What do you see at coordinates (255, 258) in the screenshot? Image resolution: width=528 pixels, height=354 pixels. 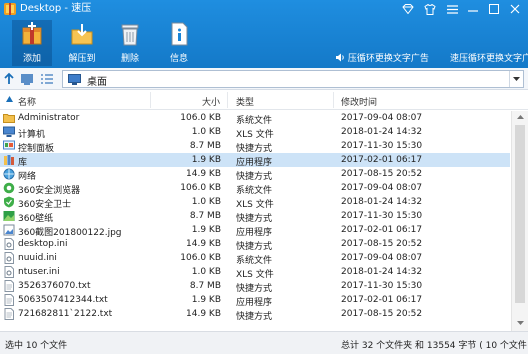 I see `file-row: nuuid.ini 106.0 KB 系统文件 2017-09-04 08:07` at bounding box center [255, 258].